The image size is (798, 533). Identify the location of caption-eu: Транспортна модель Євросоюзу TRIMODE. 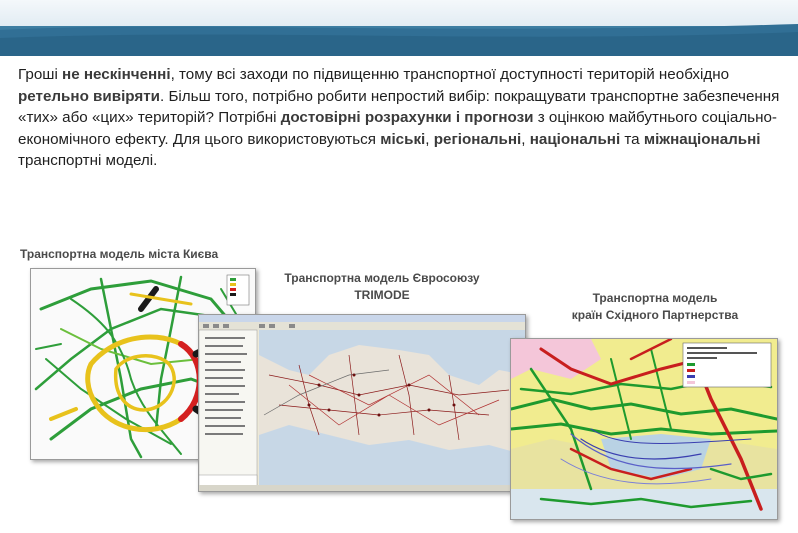
(382, 287).